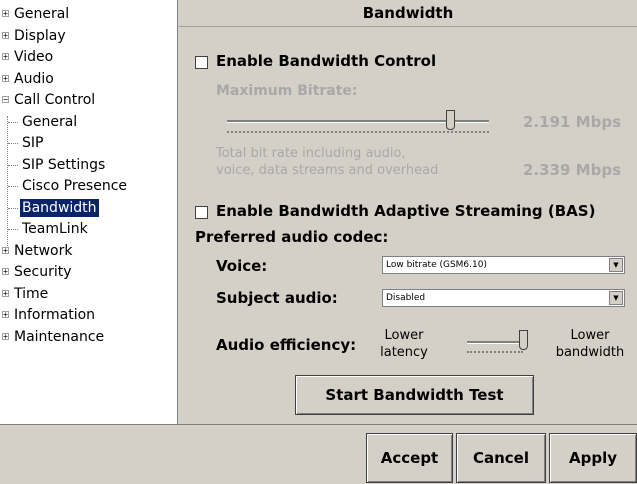 The height and width of the screenshot is (484, 637). Describe the element at coordinates (311, 153) in the screenshot. I see `total-bitrate-label-line1: Total bit rate including audio,` at that location.